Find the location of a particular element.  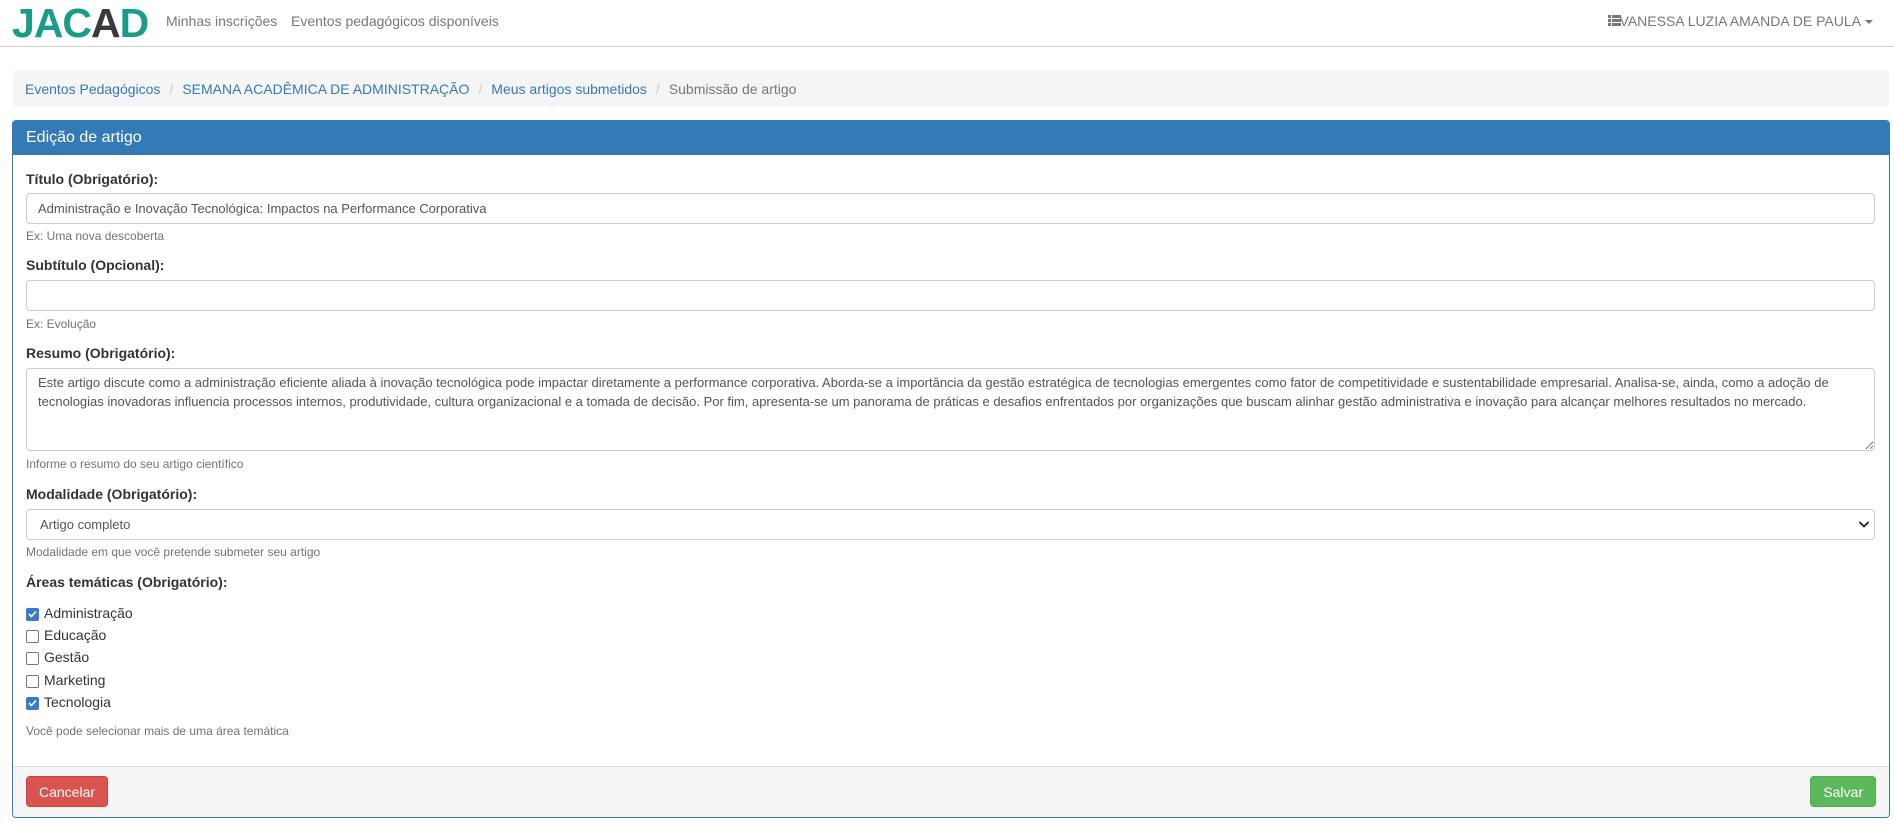

area-option-tecnologia: Tecnologia is located at coordinates (68, 702).